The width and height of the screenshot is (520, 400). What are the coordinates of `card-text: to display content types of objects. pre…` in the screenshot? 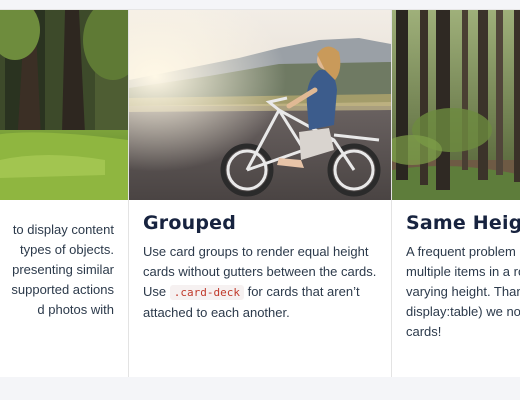 It's located at (57, 270).